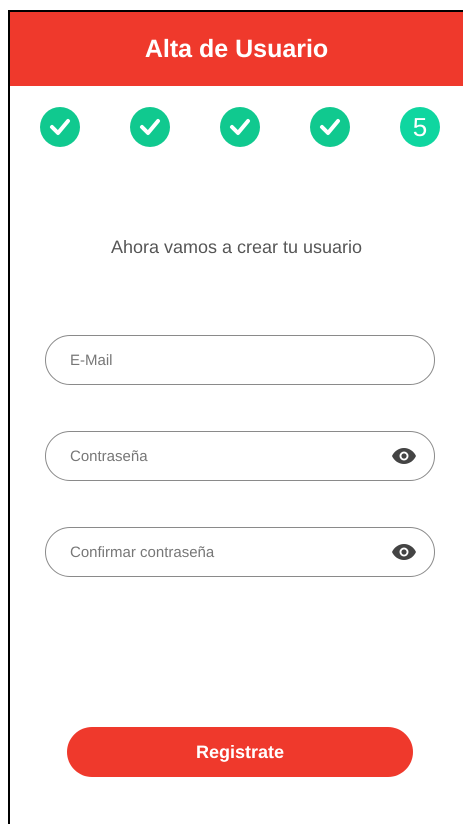 The width and height of the screenshot is (463, 824). I want to click on password-field: Contraseña, so click(240, 456).